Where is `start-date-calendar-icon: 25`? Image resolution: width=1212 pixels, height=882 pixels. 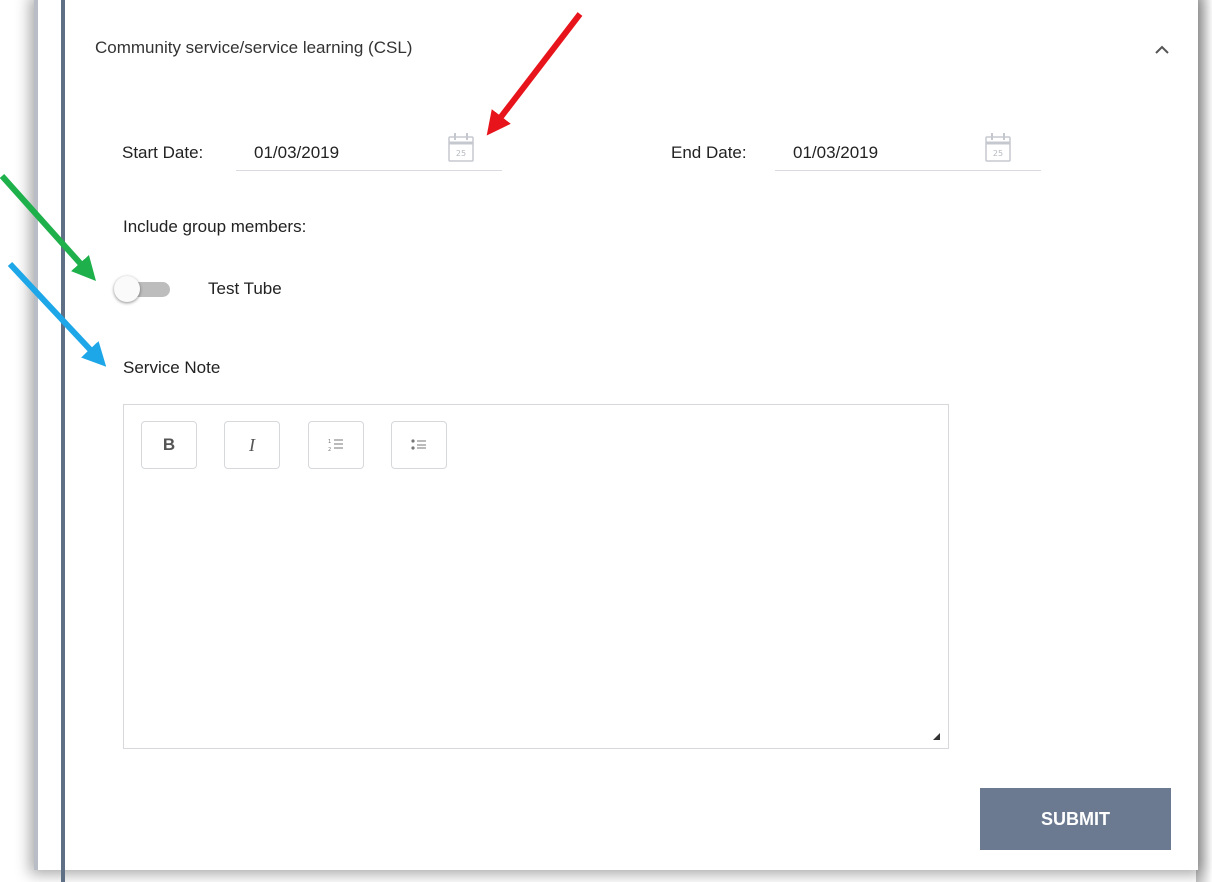
start-date-calendar-icon: 25 is located at coordinates (461, 147).